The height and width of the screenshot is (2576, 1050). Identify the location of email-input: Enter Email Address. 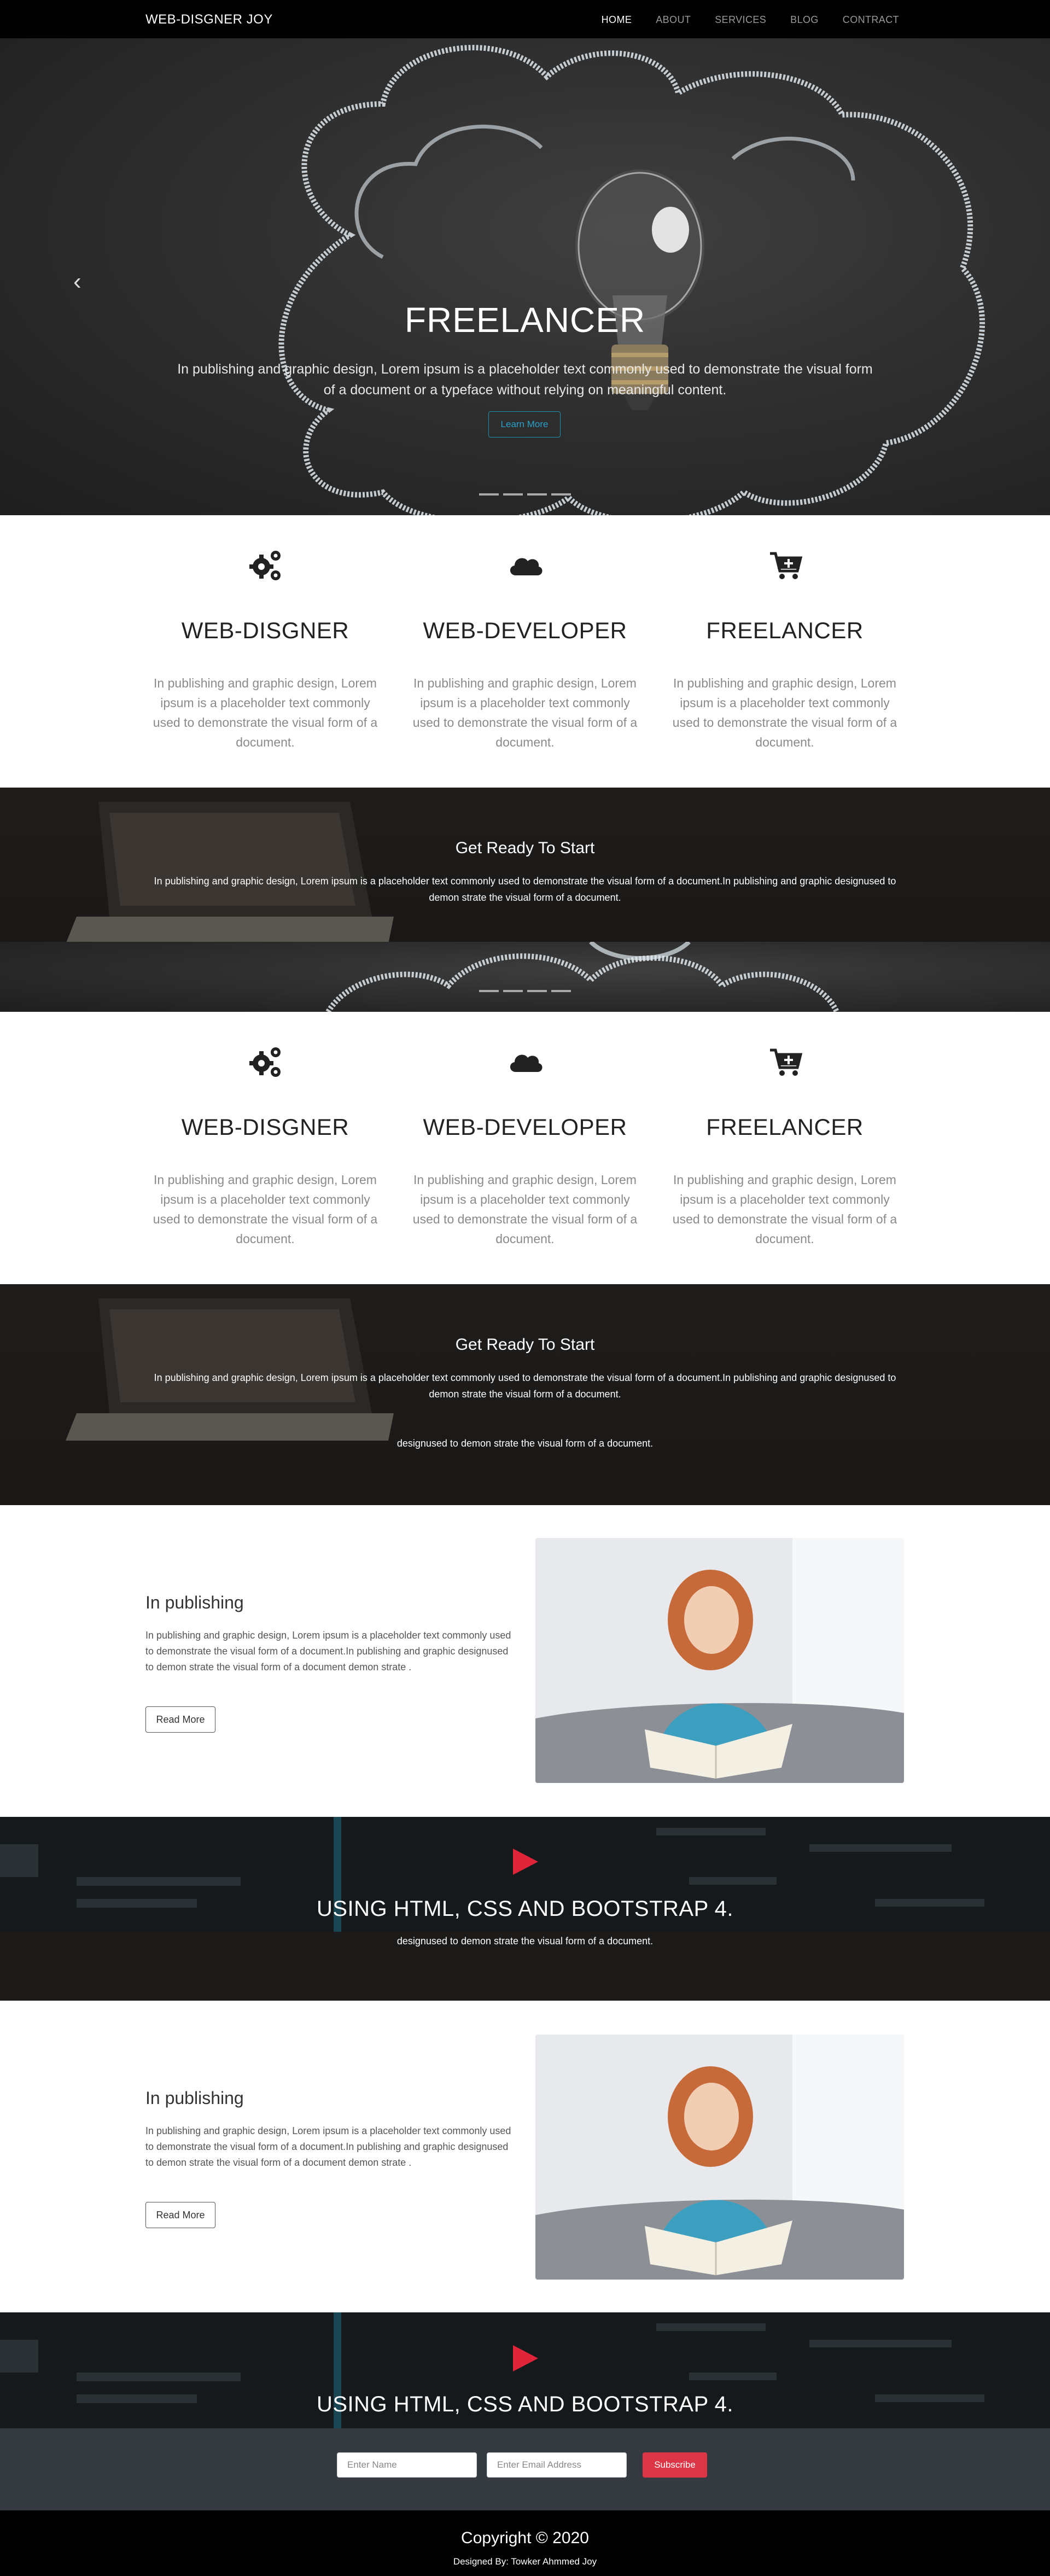
(557, 2465).